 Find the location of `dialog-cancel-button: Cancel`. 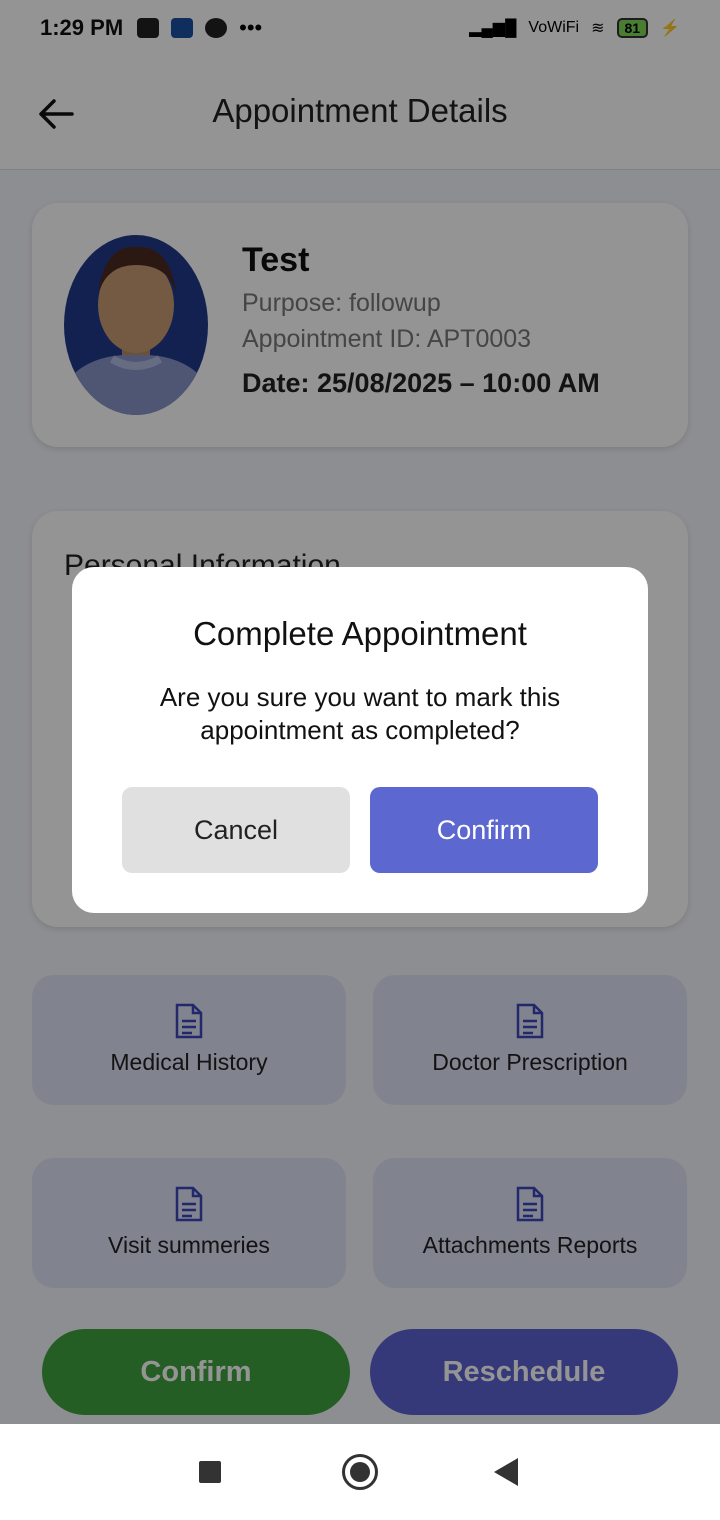

dialog-cancel-button: Cancel is located at coordinates (236, 830).